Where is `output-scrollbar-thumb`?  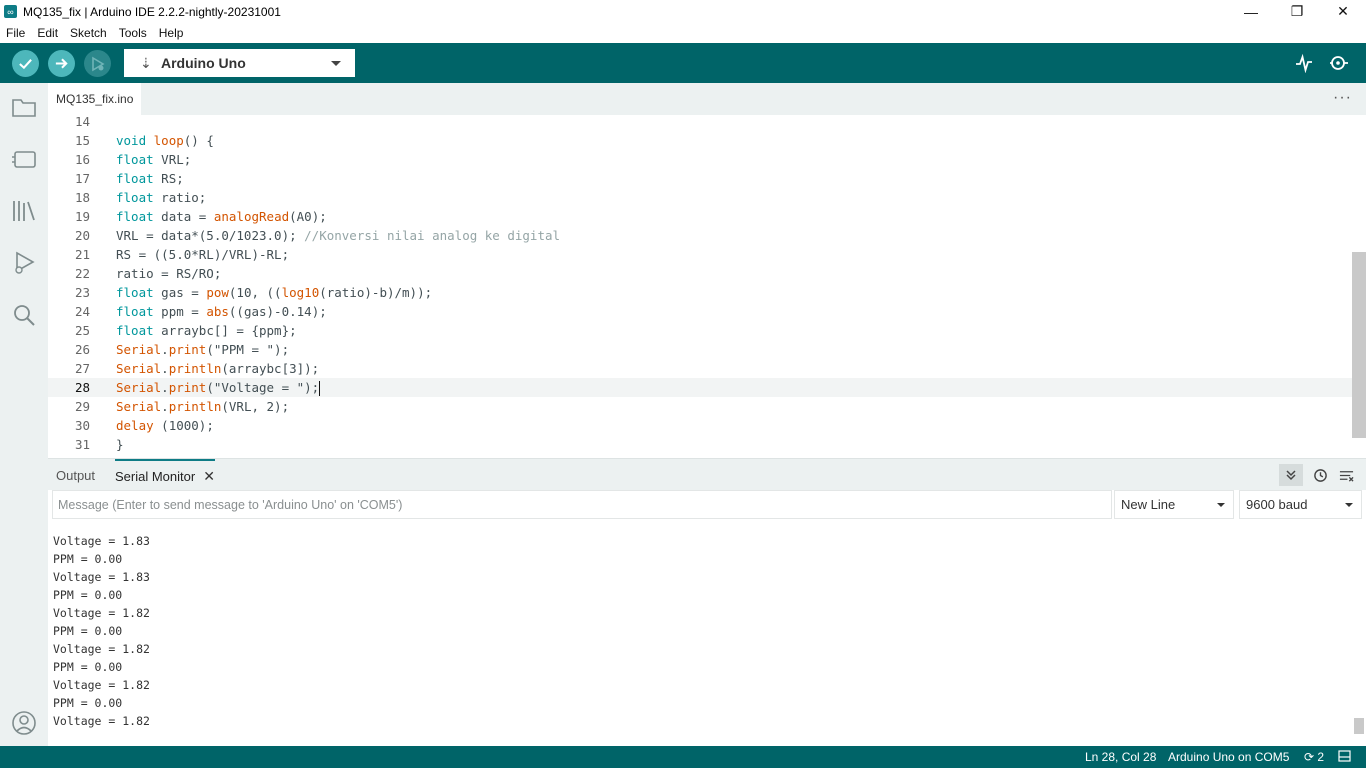
output-scrollbar-thumb is located at coordinates (1359, 726).